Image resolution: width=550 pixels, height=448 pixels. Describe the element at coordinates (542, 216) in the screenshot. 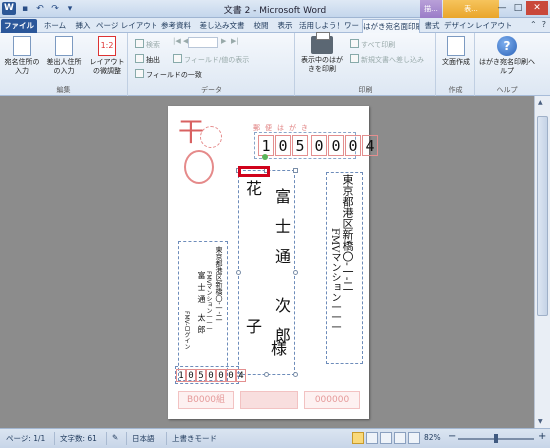

I see `scroll-thumb` at that location.